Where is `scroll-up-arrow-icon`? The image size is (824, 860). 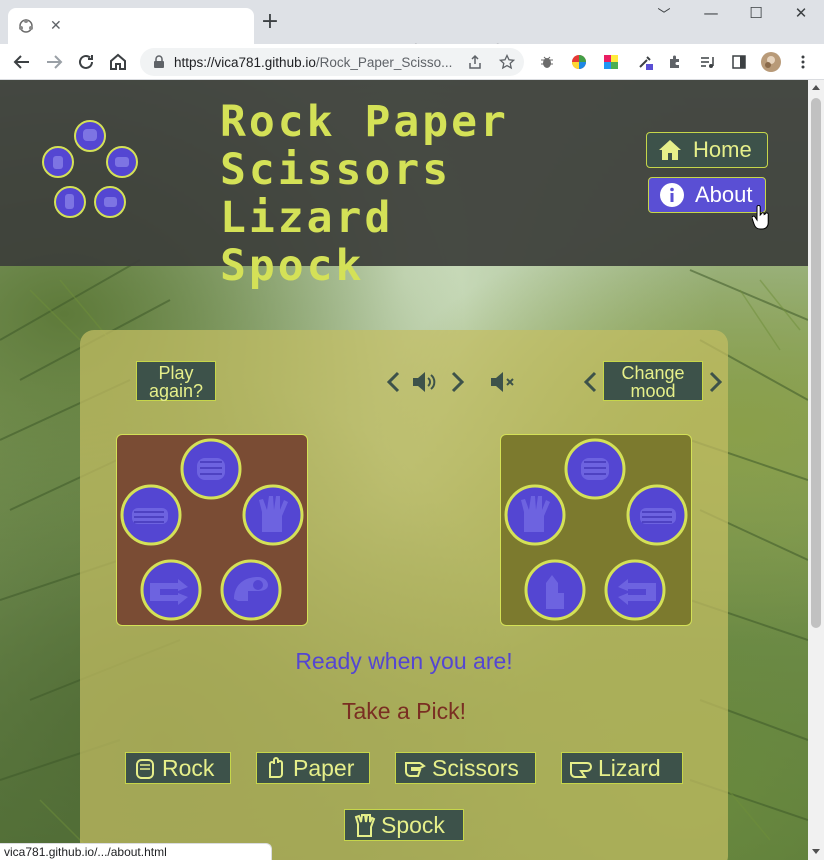 scroll-up-arrow-icon is located at coordinates (816, 87).